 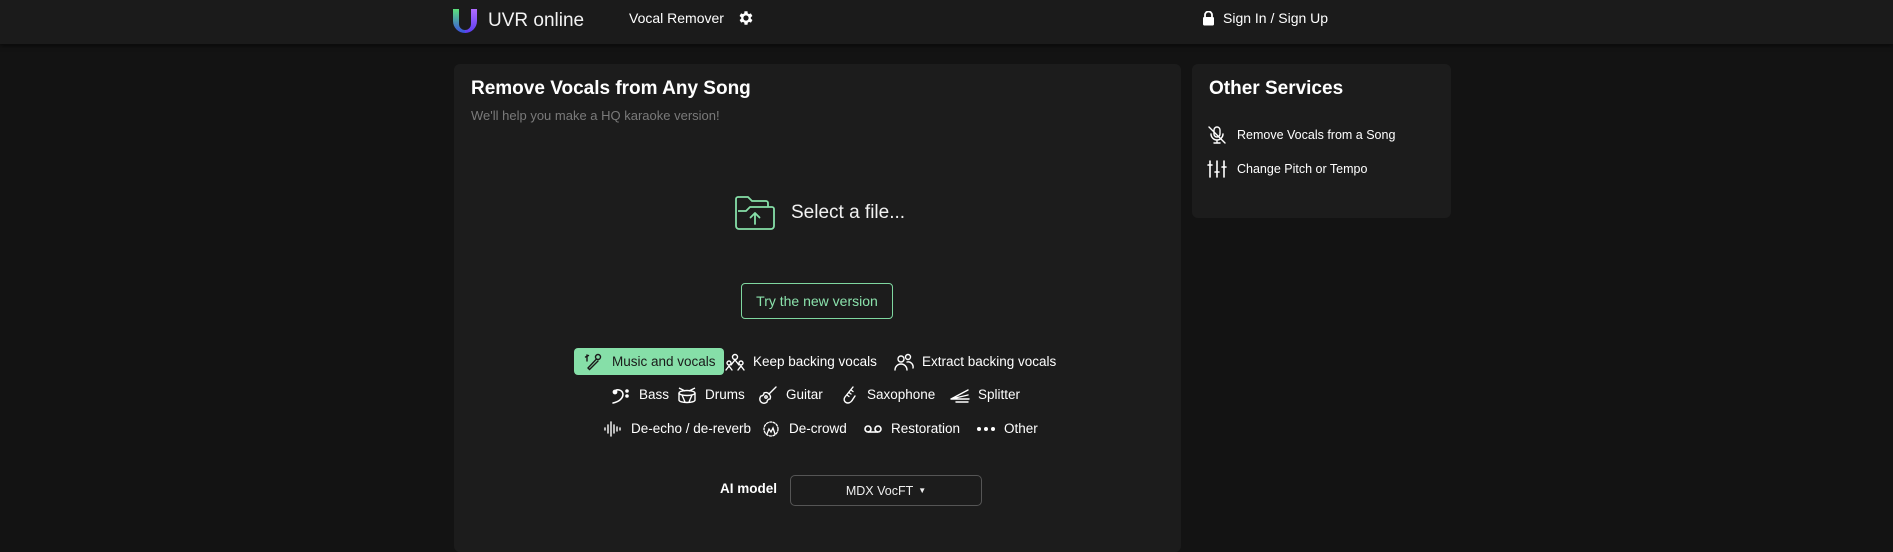 I want to click on bass-clef-icon, so click(x=620, y=396).